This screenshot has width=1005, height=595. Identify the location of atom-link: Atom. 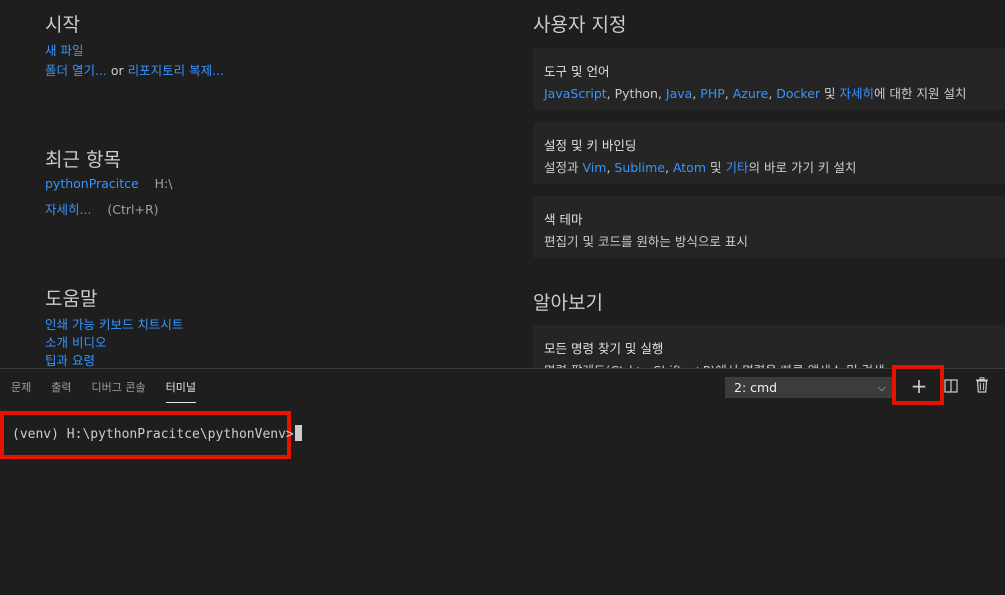
(689, 167).